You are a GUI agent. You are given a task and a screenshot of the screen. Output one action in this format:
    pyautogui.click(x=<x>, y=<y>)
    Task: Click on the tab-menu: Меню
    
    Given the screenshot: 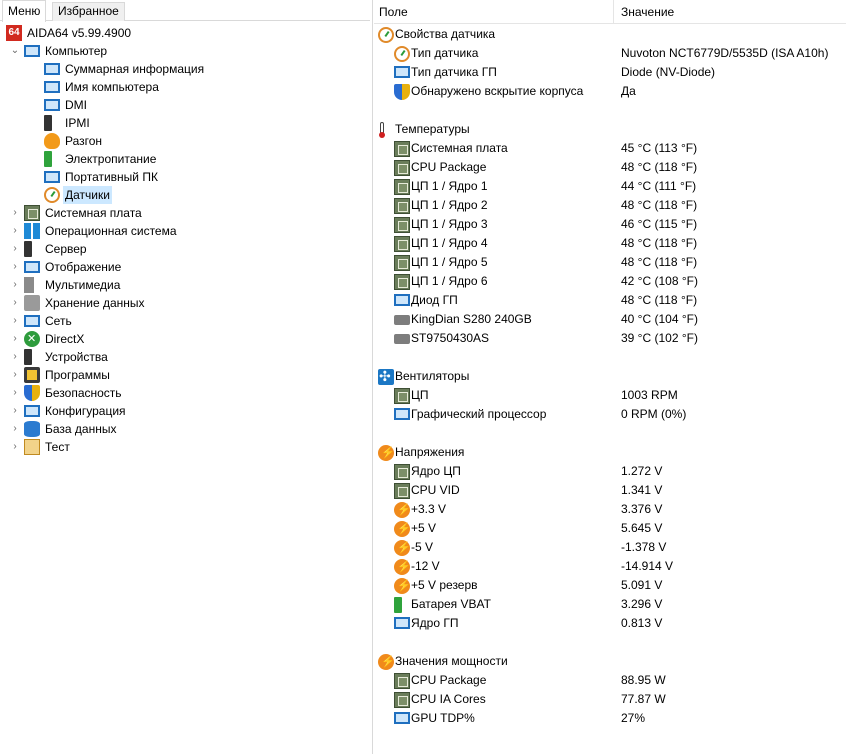 What is the action you would take?
    pyautogui.click(x=24, y=11)
    